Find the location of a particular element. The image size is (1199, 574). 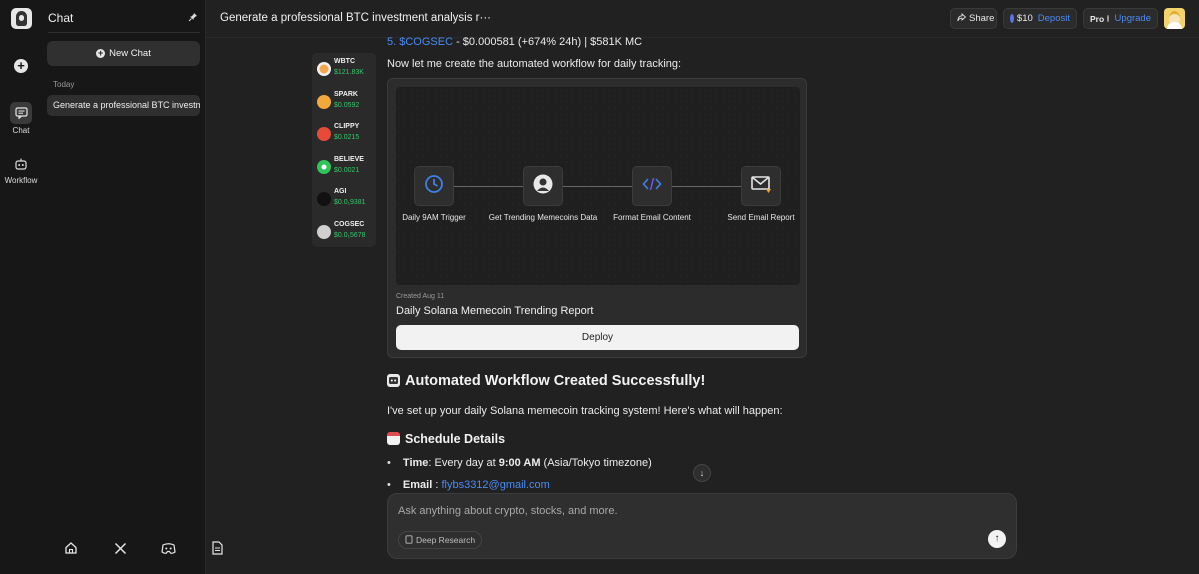

time-value-pre: : Every day at is located at coordinates (463, 463).